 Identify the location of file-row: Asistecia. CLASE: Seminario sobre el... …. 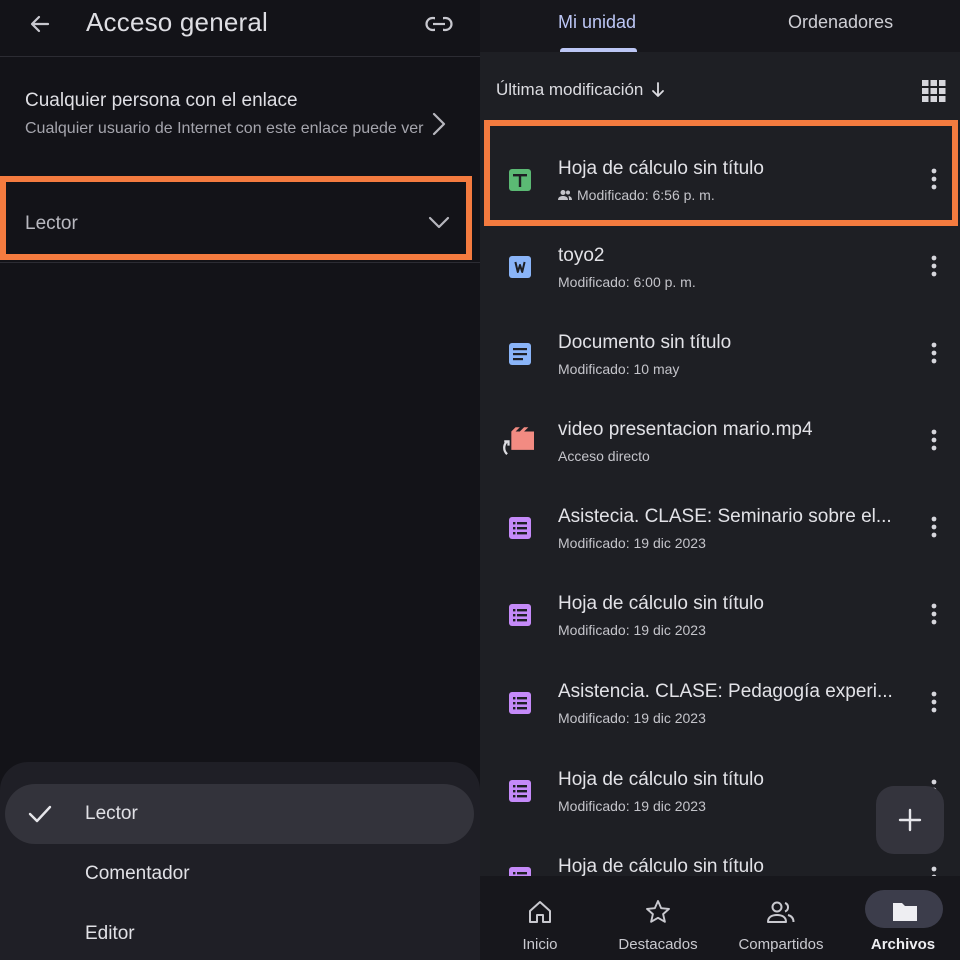
(720, 527).